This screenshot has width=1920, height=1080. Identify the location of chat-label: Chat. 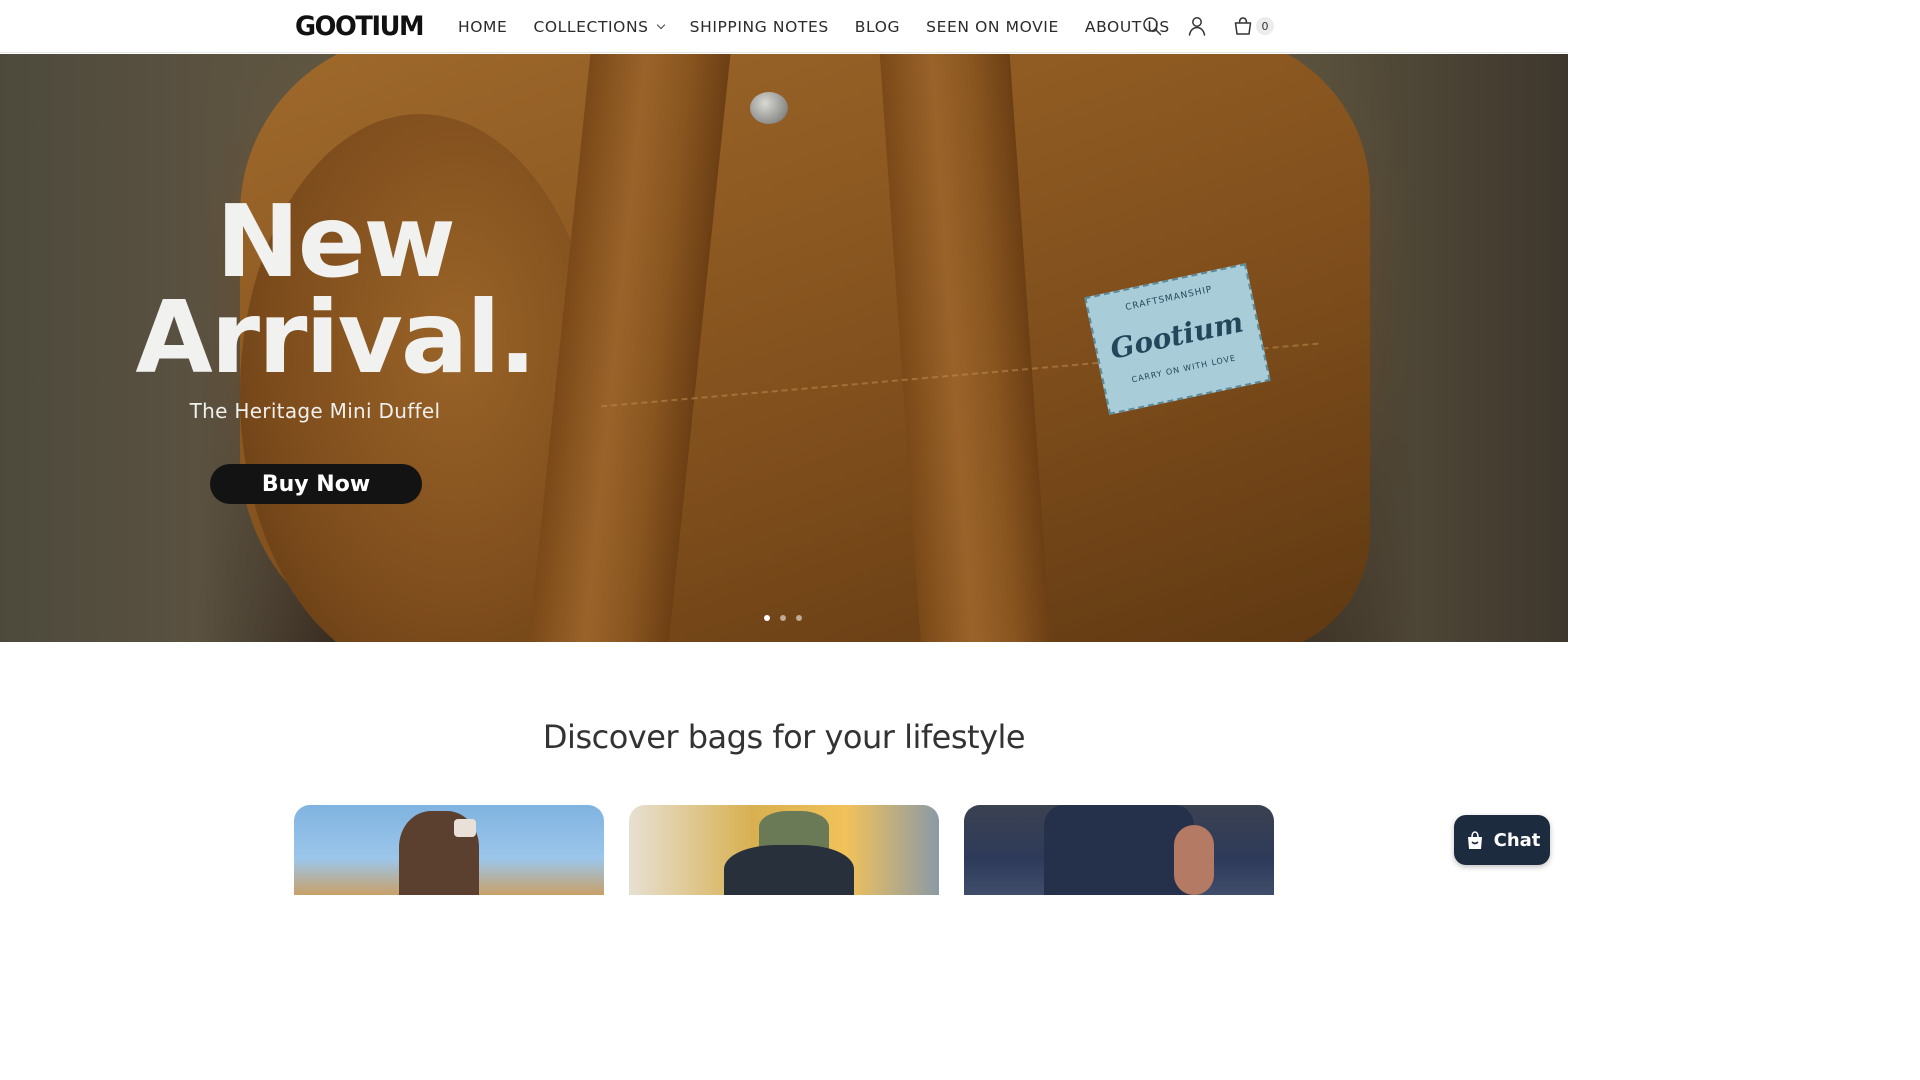
(1517, 840).